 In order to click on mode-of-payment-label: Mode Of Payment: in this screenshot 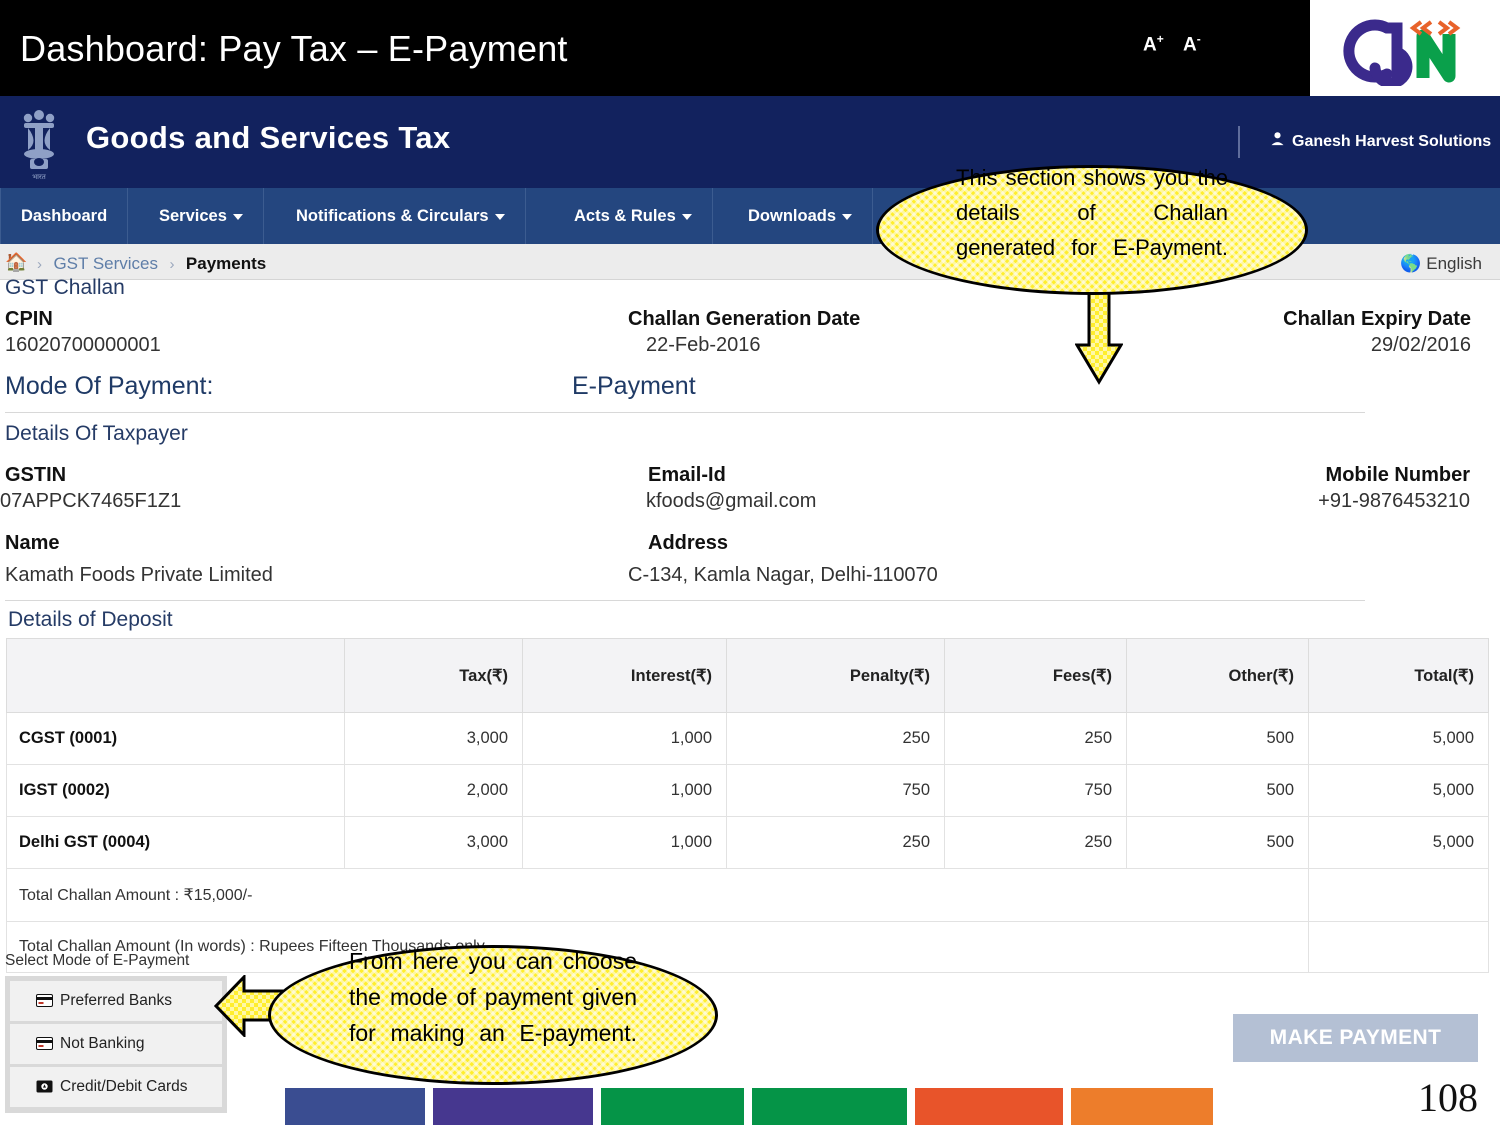, I will do `click(109, 386)`.